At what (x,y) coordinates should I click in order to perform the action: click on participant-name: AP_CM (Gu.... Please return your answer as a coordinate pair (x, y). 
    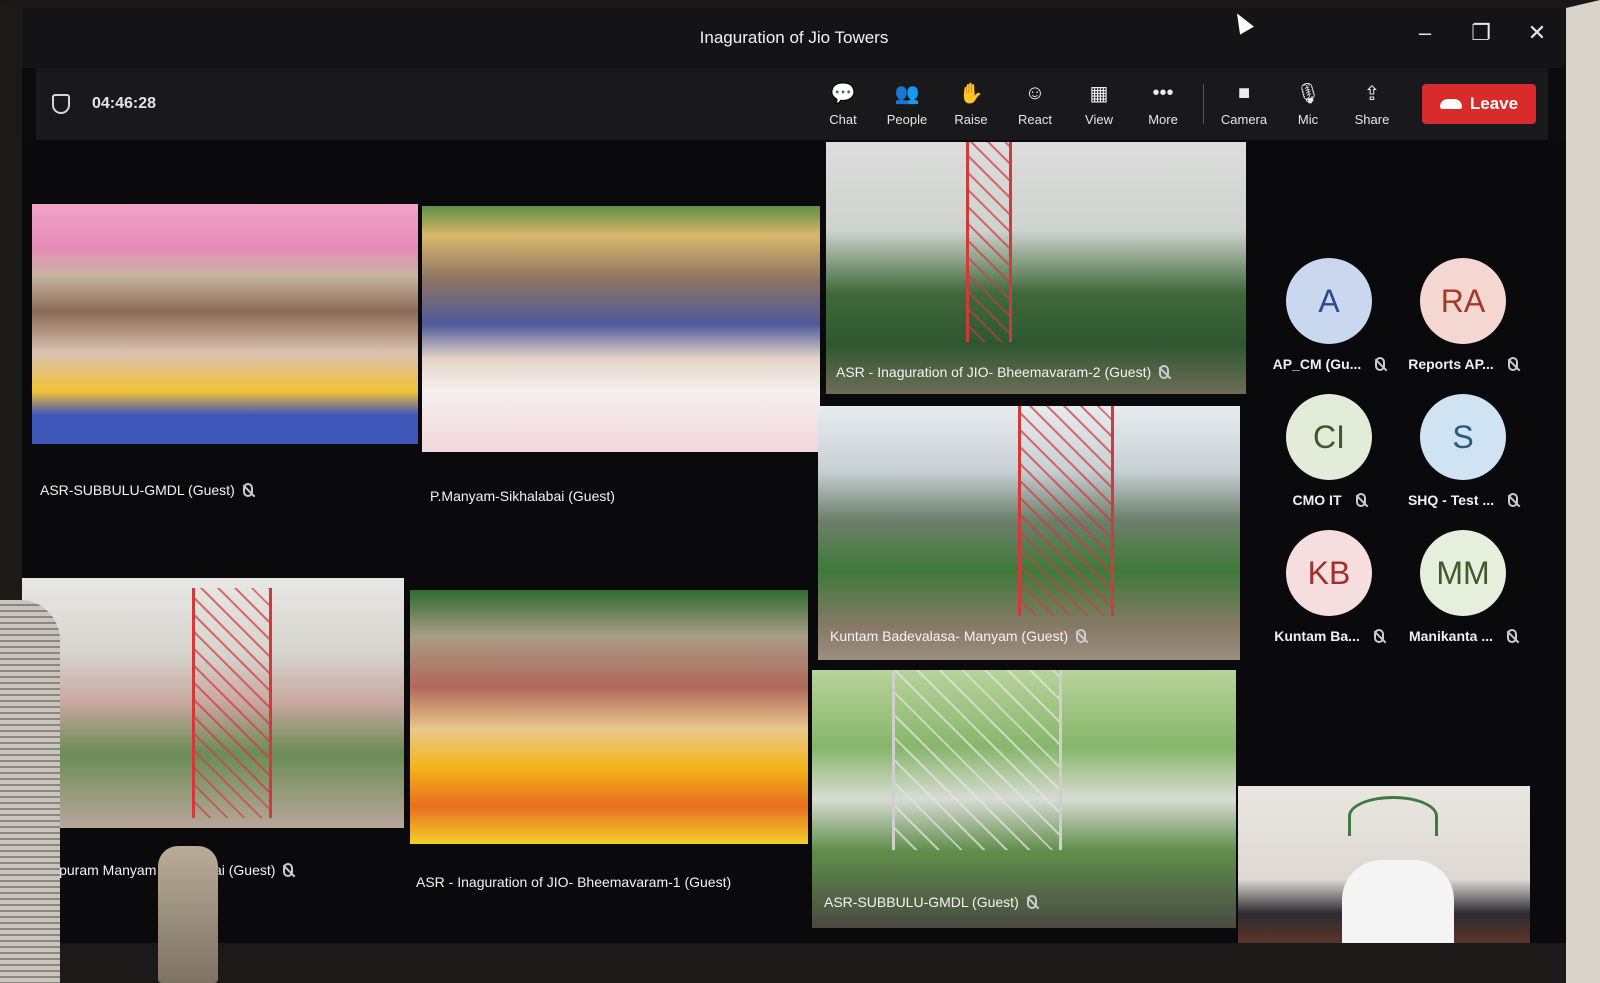
    Looking at the image, I should click on (1317, 364).